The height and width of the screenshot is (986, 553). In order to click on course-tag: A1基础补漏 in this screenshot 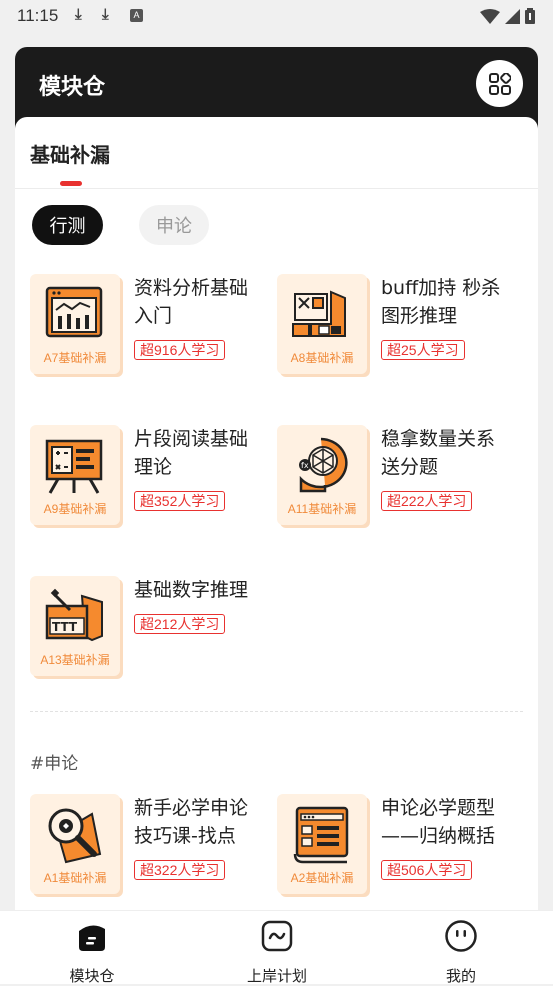, I will do `click(75, 878)`.